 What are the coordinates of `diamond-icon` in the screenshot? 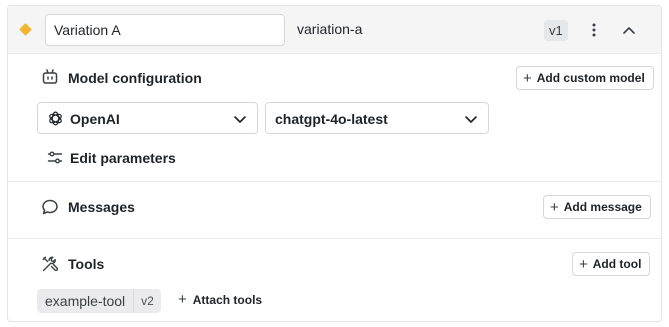 It's located at (25, 29).